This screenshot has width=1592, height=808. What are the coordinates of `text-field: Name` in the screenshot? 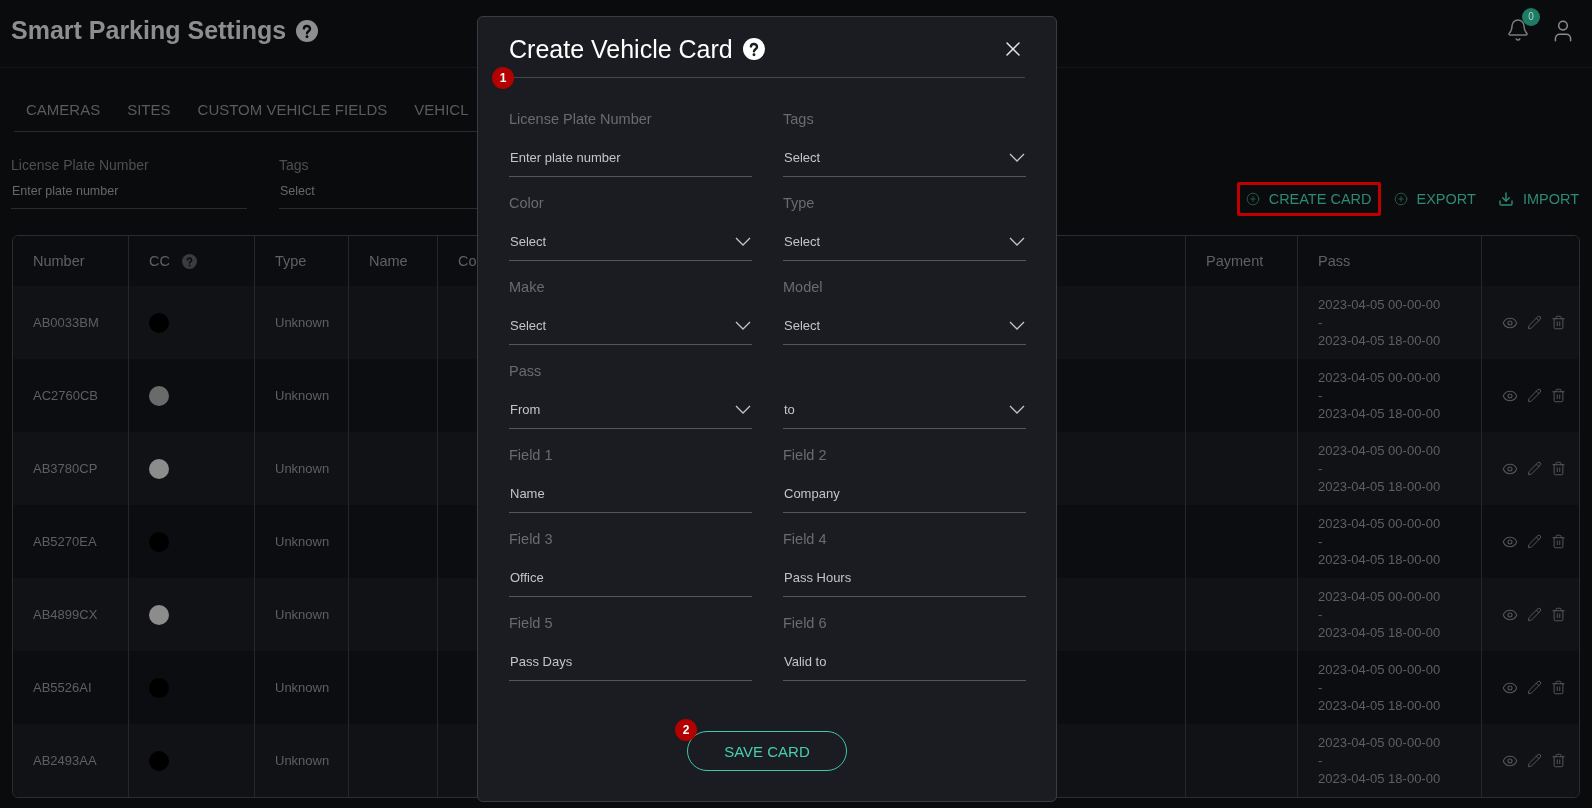 It's located at (630, 494).